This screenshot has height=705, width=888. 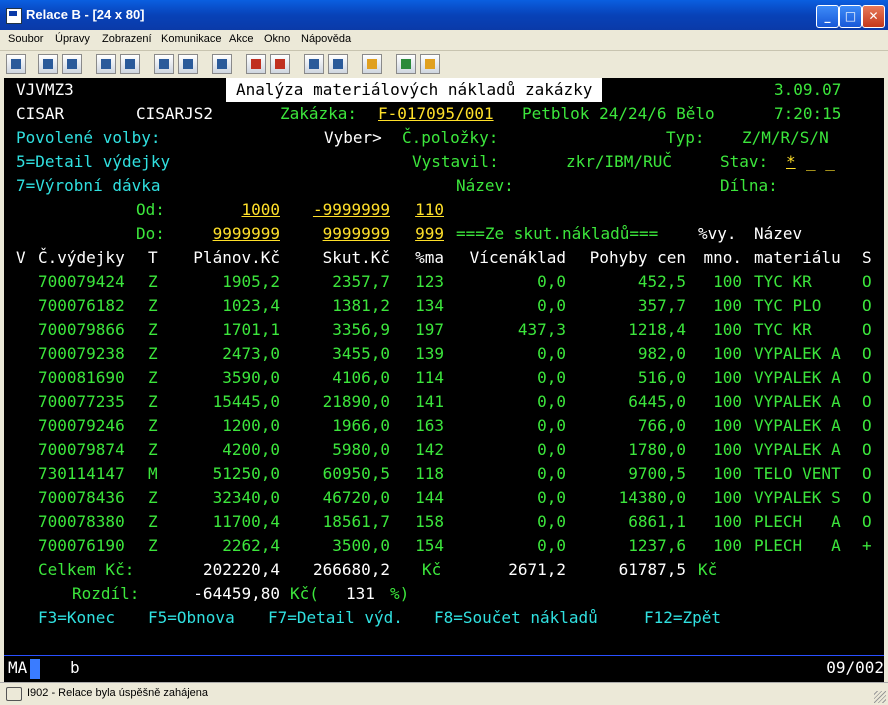 I want to click on help-globe-icon, so click(x=406, y=64).